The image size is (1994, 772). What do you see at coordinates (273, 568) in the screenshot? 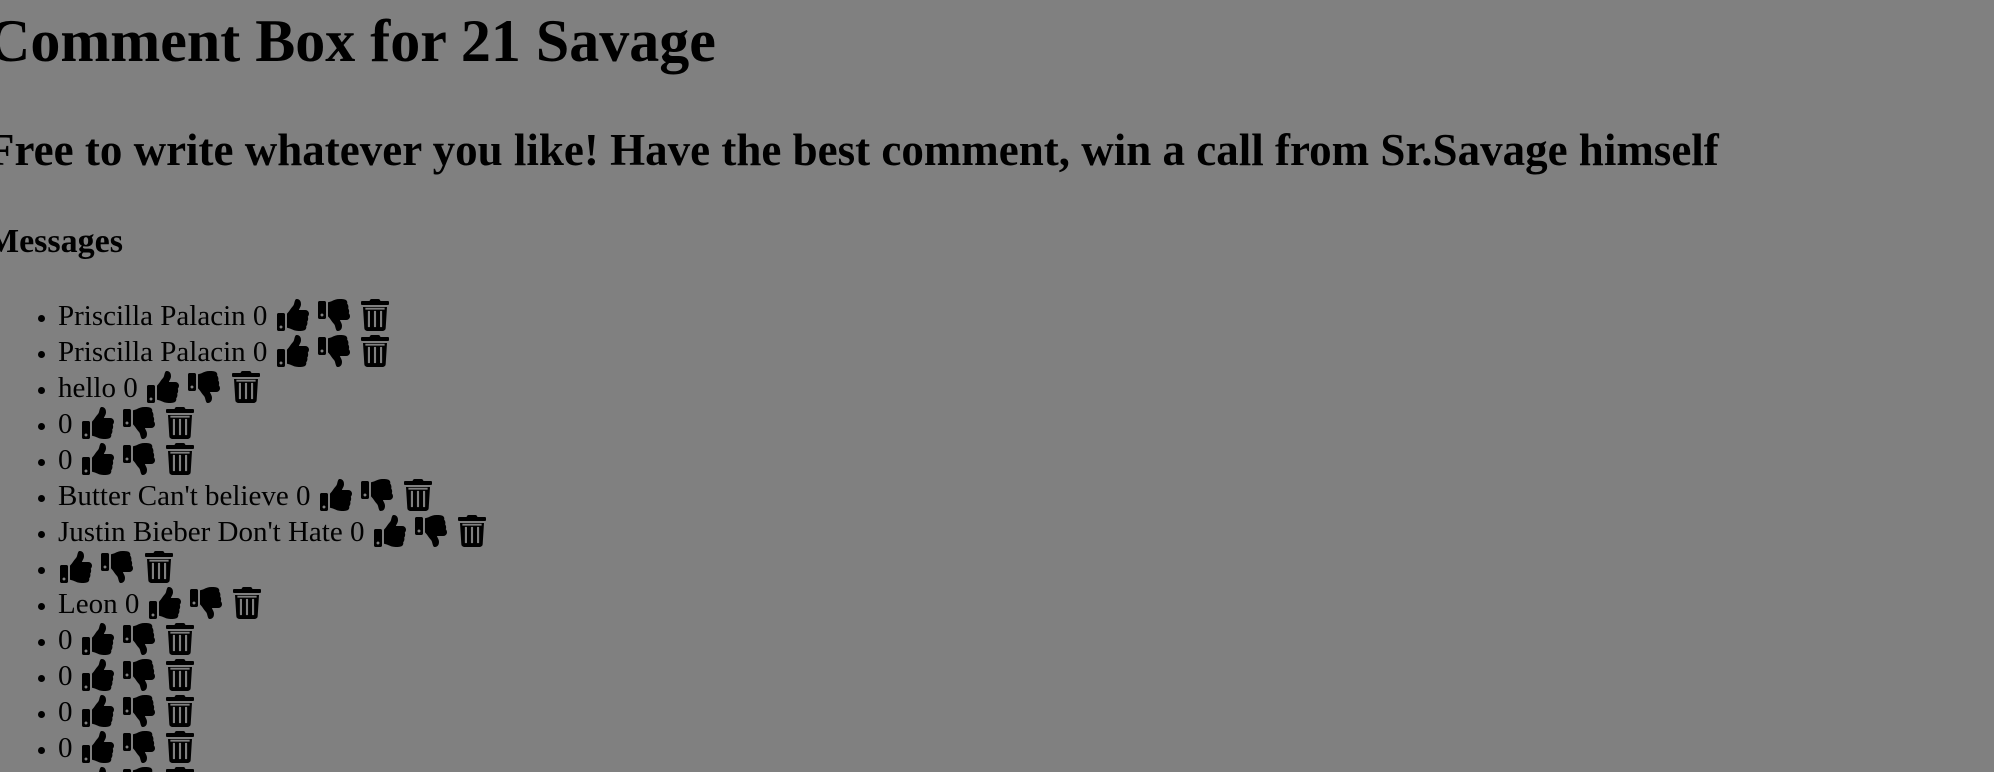
I see `list-item` at bounding box center [273, 568].